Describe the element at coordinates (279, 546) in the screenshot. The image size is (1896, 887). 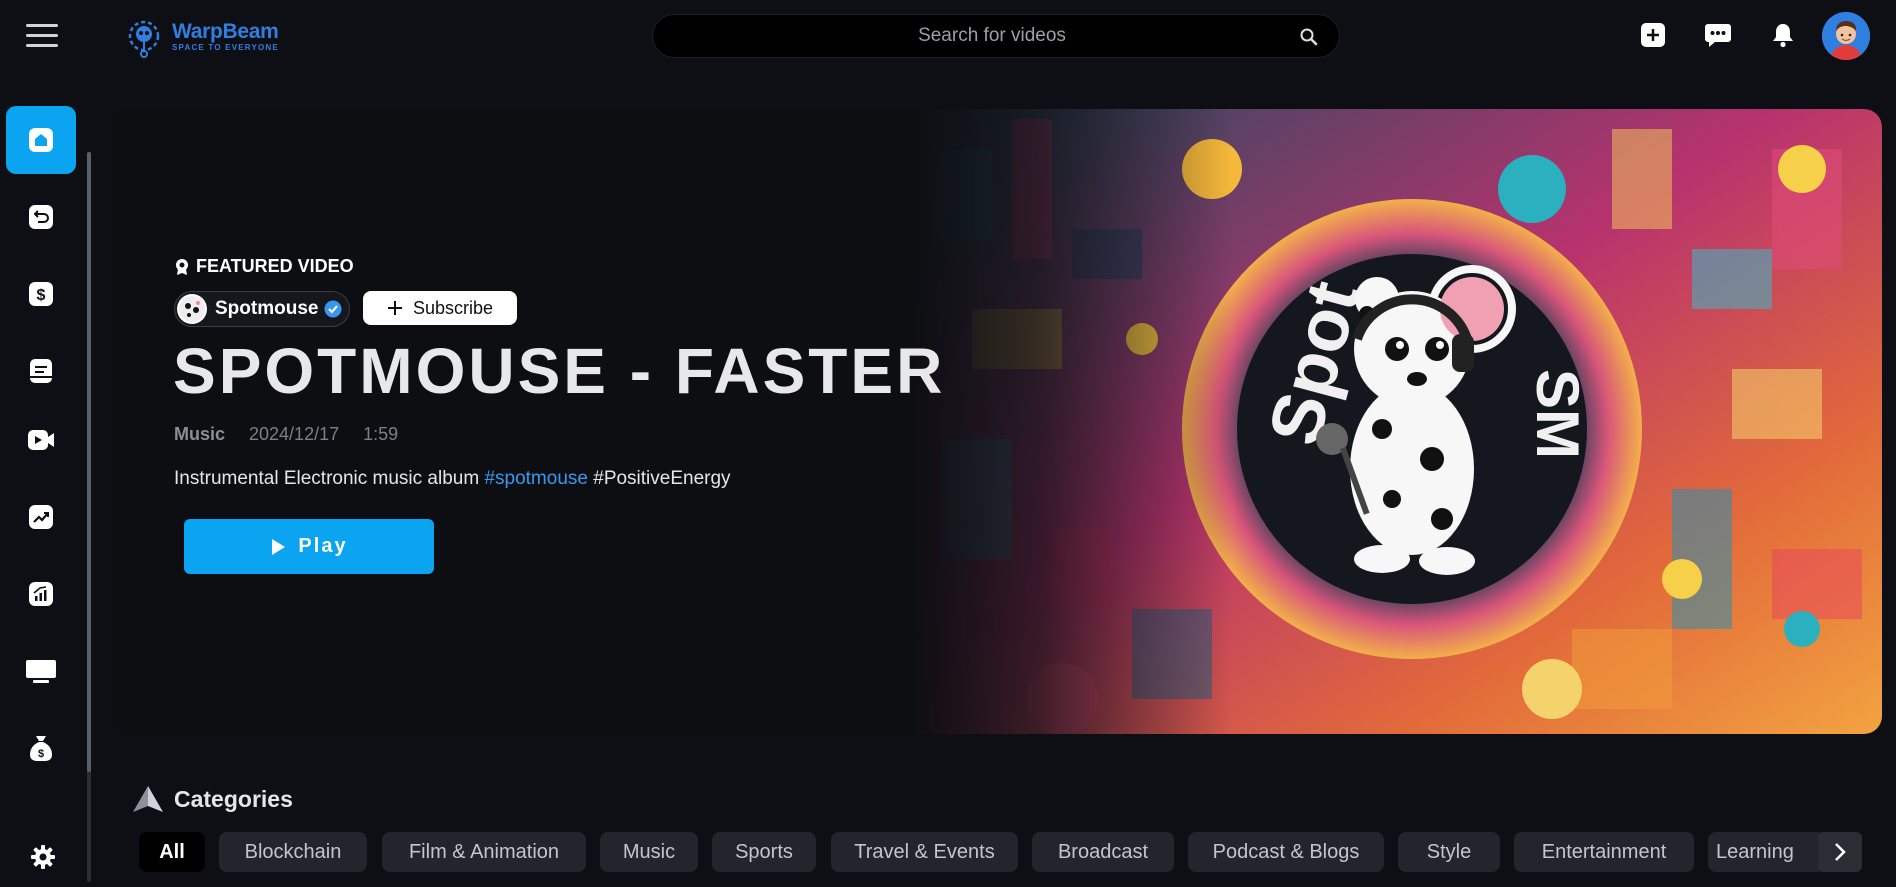
I see `play-icon` at that location.